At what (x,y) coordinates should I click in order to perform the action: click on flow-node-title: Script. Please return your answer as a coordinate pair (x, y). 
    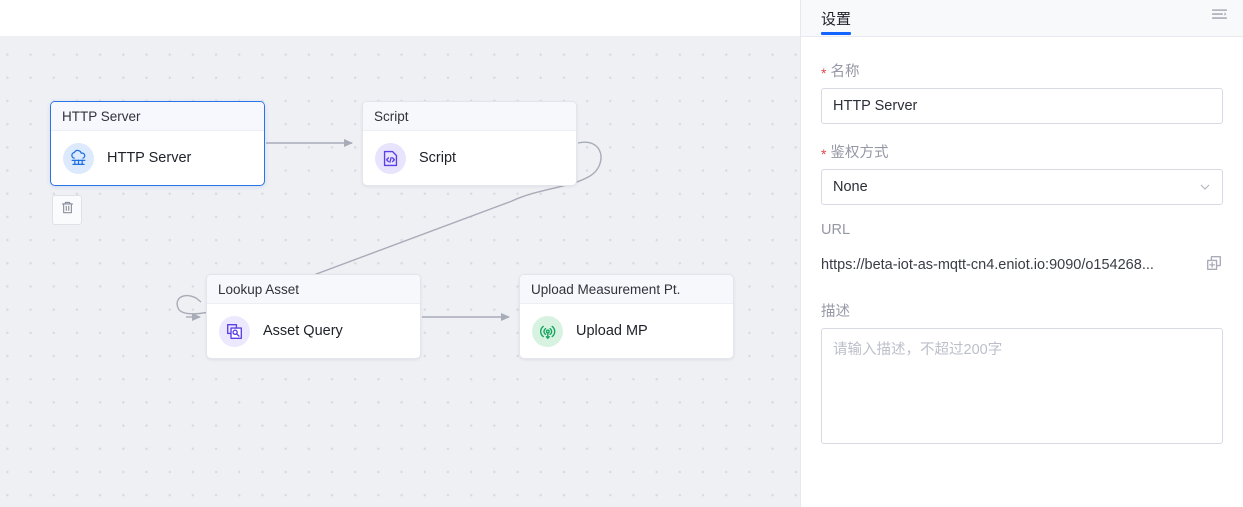
    Looking at the image, I should click on (469, 116).